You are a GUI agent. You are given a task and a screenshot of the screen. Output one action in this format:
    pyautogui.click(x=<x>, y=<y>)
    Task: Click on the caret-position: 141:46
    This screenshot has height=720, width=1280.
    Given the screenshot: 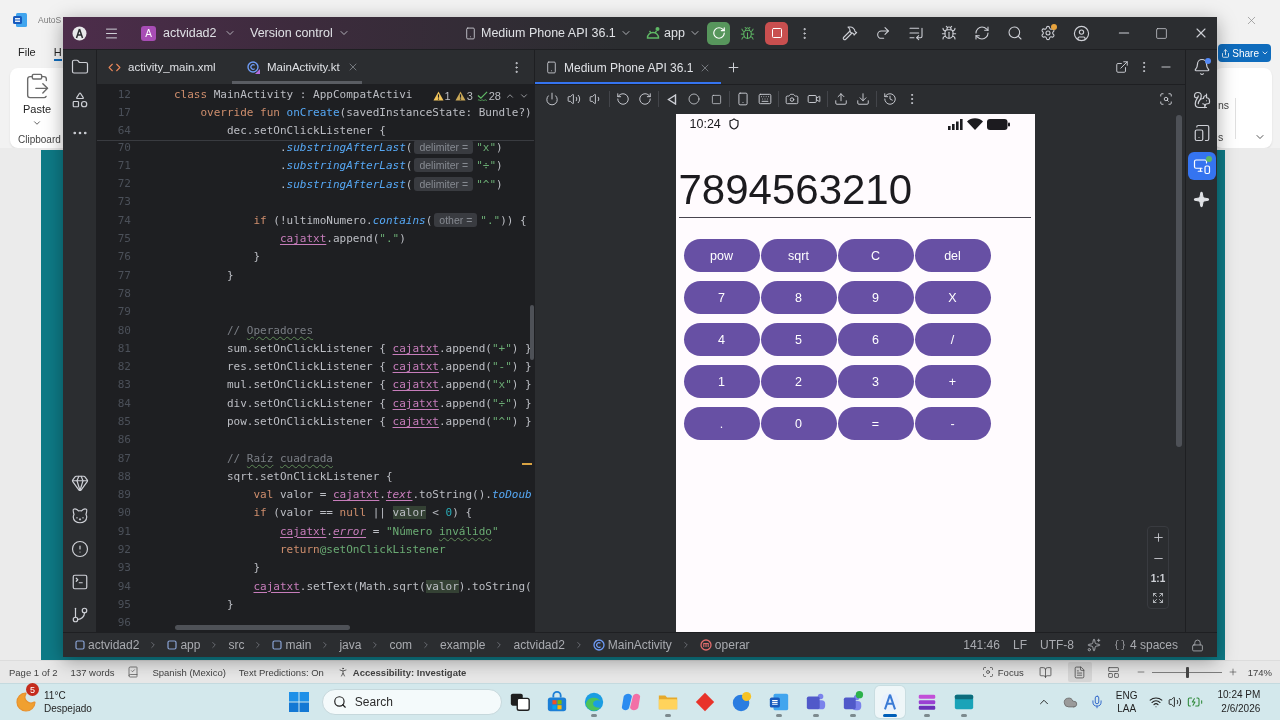 What is the action you would take?
    pyautogui.click(x=981, y=645)
    